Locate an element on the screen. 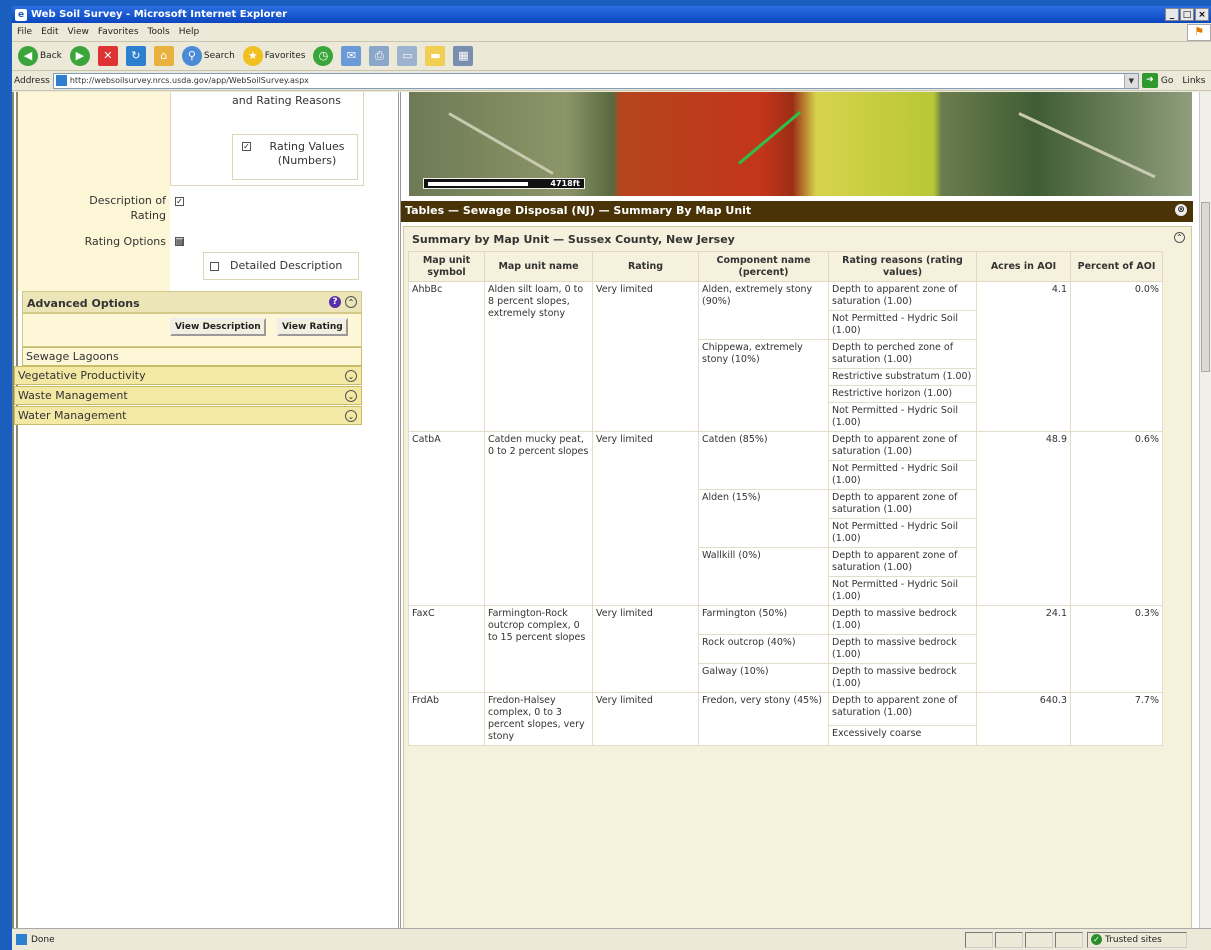 The image size is (1211, 950). help-icon: ? is located at coordinates (335, 302).